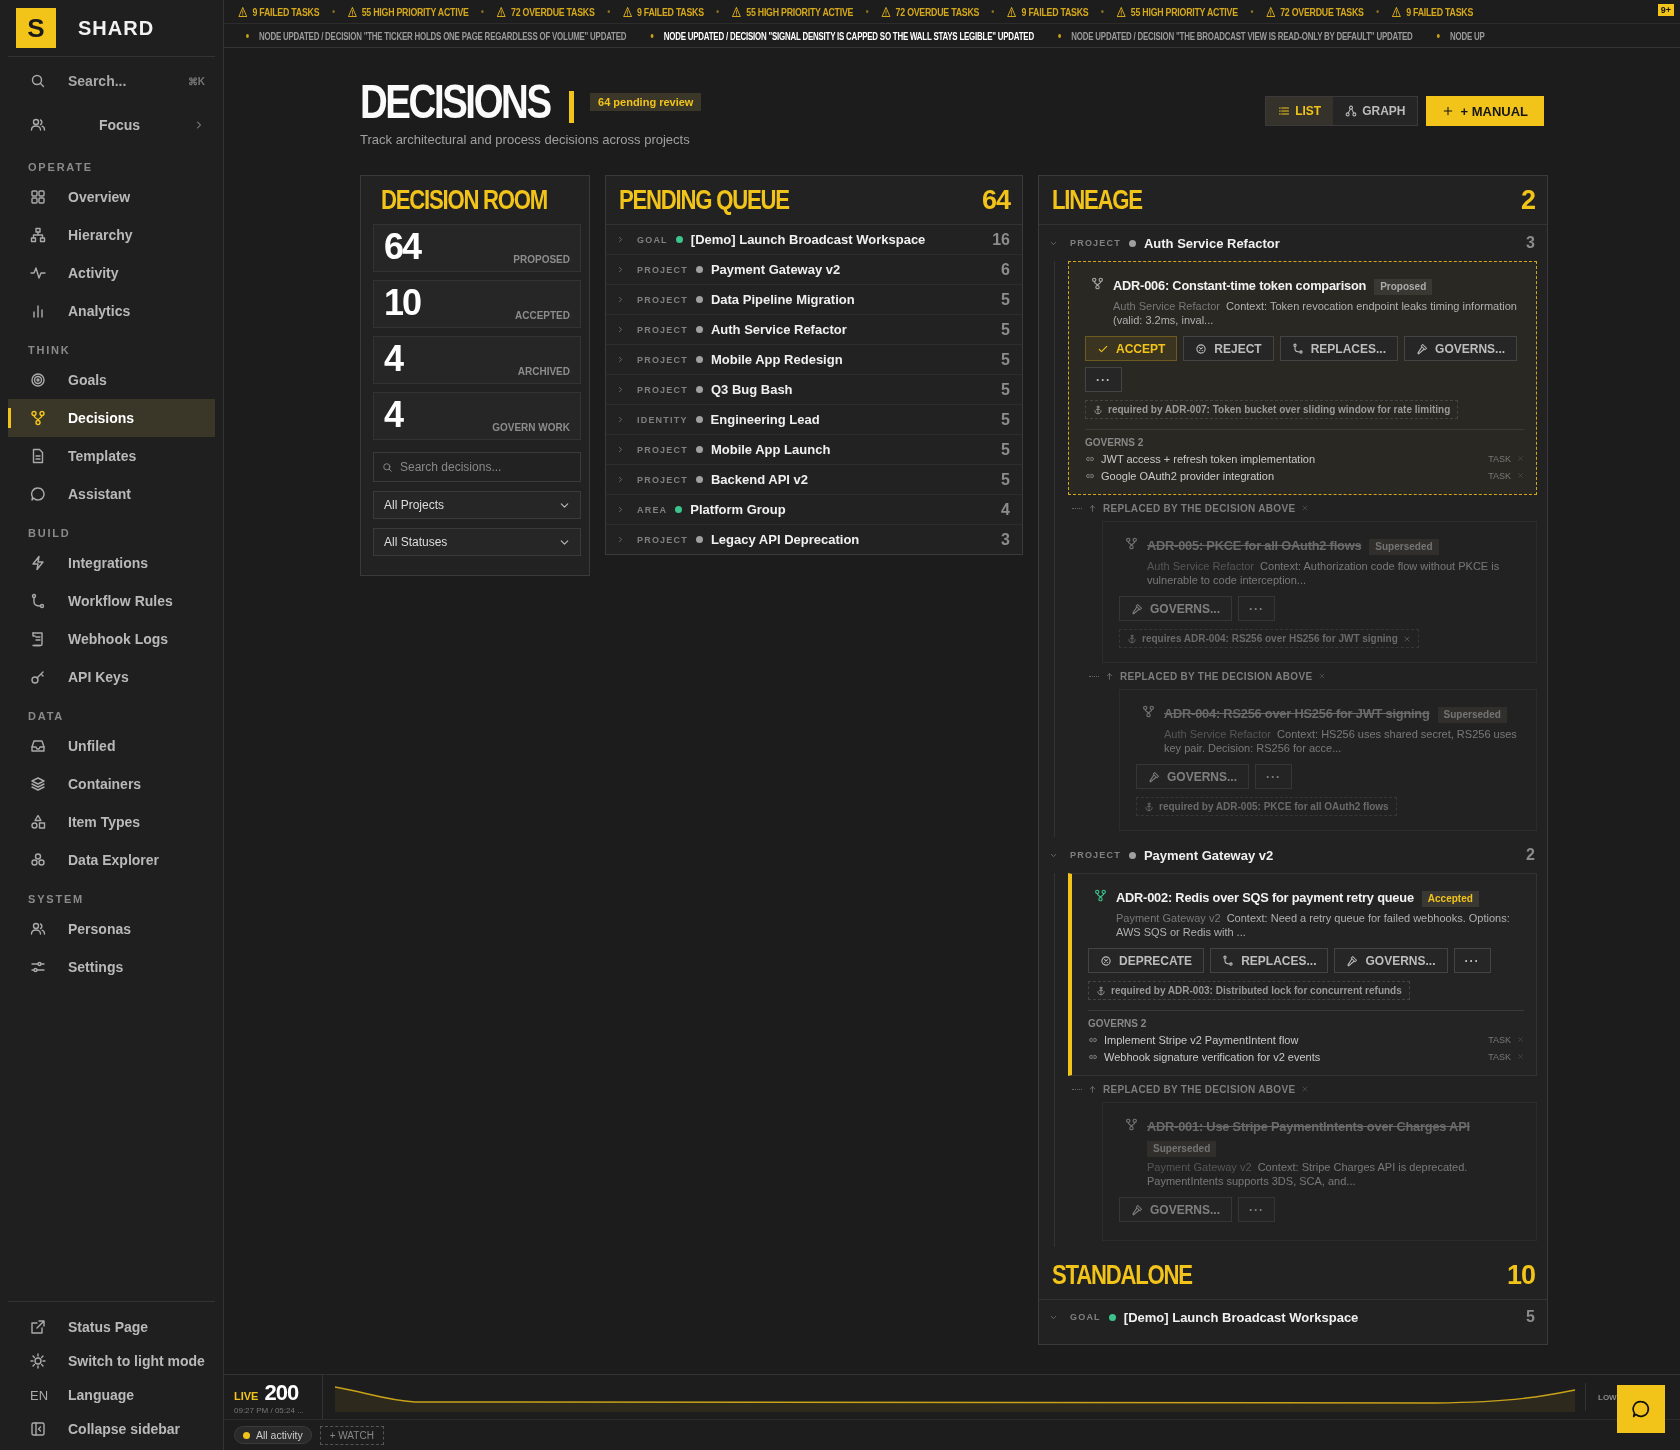 The width and height of the screenshot is (1680, 1450). What do you see at coordinates (111, 1327) in the screenshot?
I see `sidebar-action: Status Page` at bounding box center [111, 1327].